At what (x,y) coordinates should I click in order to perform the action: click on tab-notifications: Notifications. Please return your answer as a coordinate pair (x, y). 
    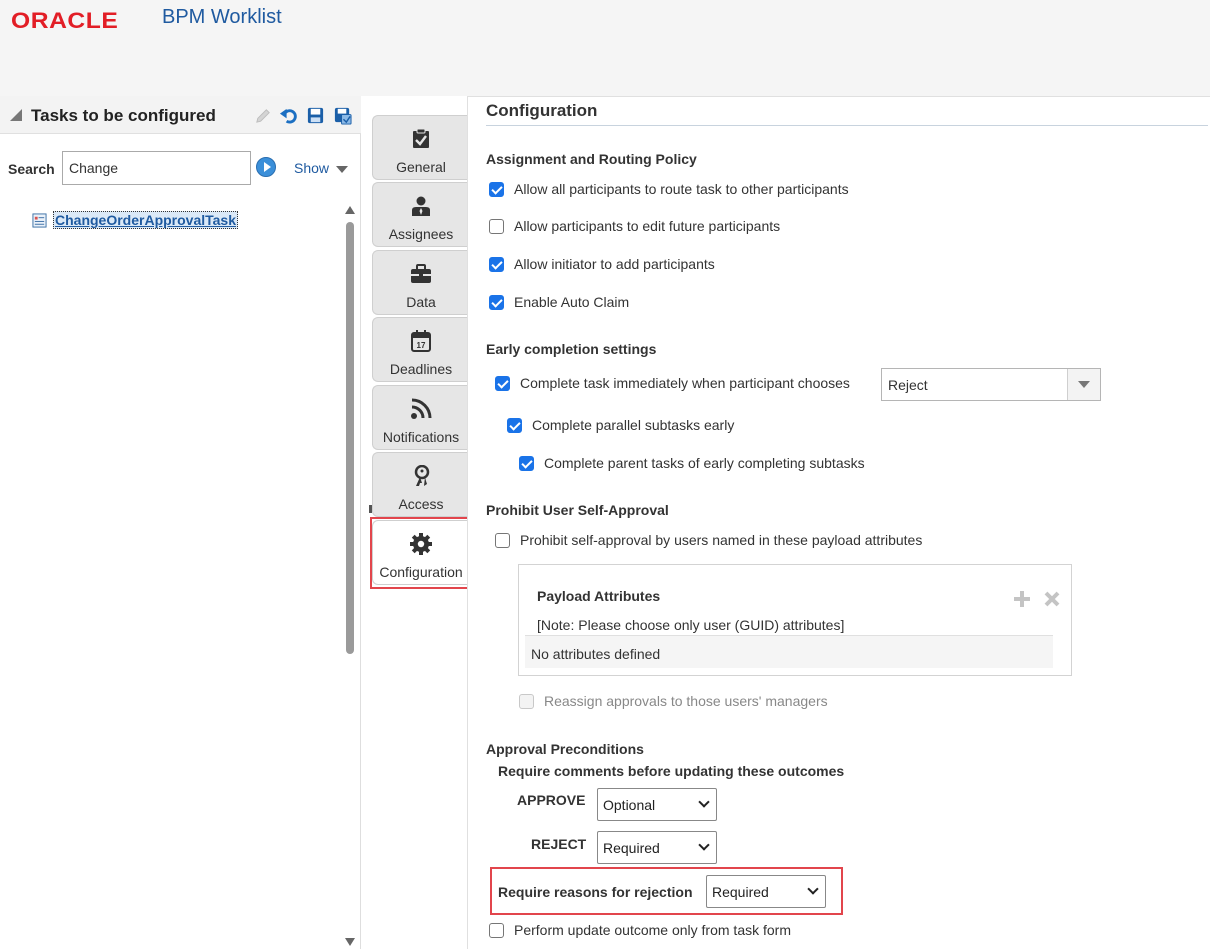
    Looking at the image, I should click on (420, 417).